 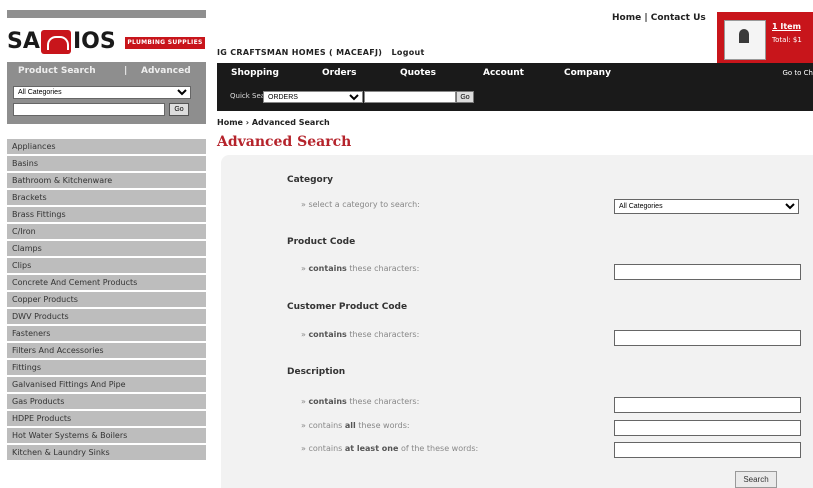 What do you see at coordinates (106, 283) in the screenshot?
I see `category-item: Concrete And Cement Products` at bounding box center [106, 283].